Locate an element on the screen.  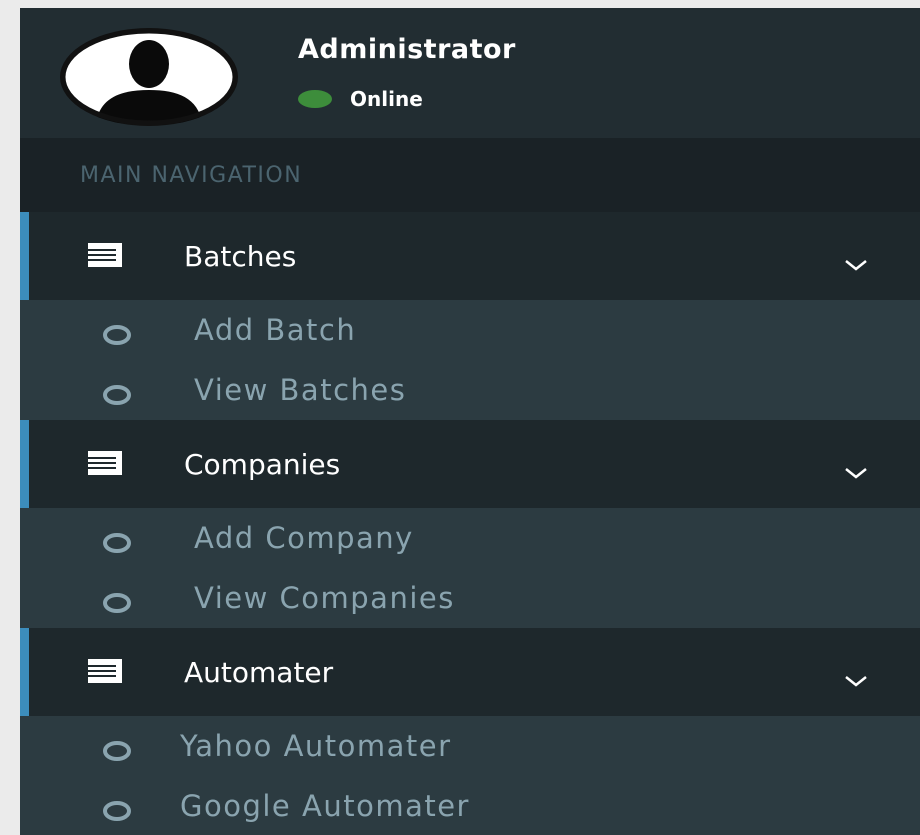
user-silhouette-icon is located at coordinates (149, 77).